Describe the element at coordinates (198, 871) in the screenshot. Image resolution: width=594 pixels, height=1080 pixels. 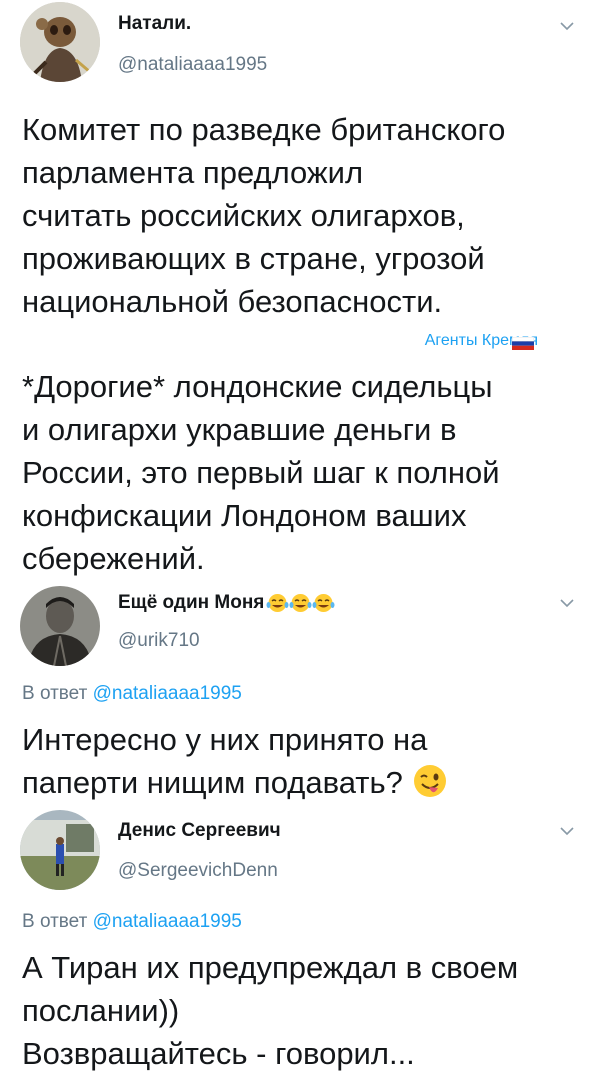
I see `user-handle: @SergeevichDenn` at that location.